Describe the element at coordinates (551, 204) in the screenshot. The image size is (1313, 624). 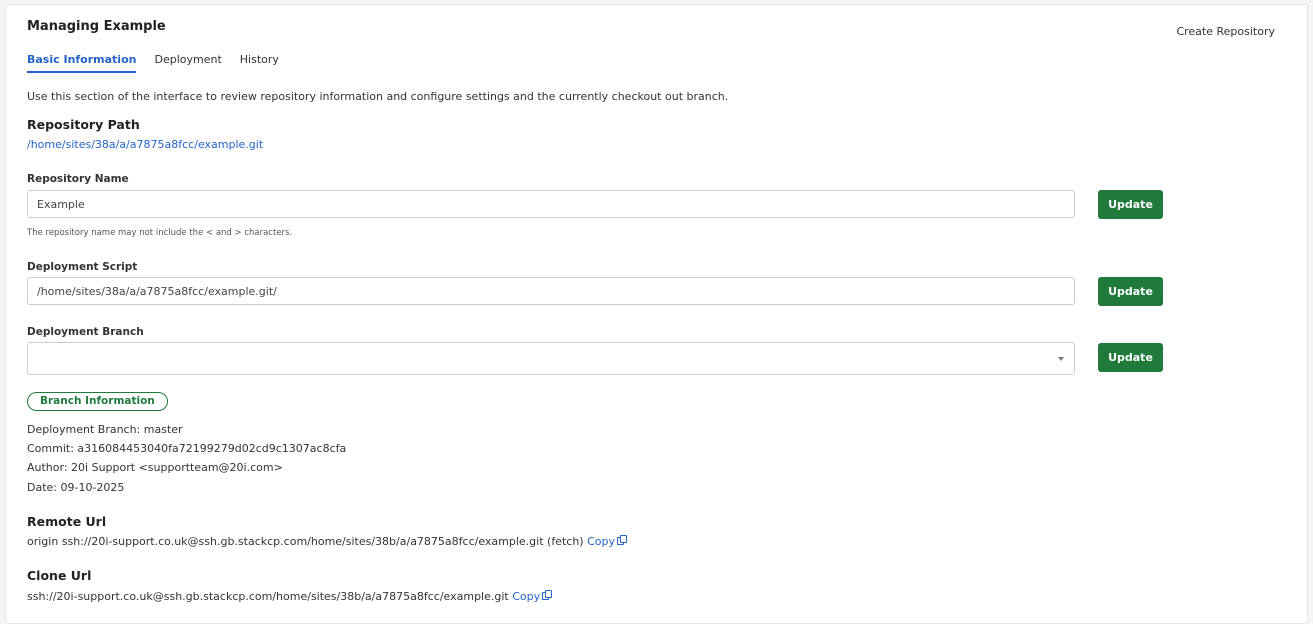
I see `repository-name-input` at that location.